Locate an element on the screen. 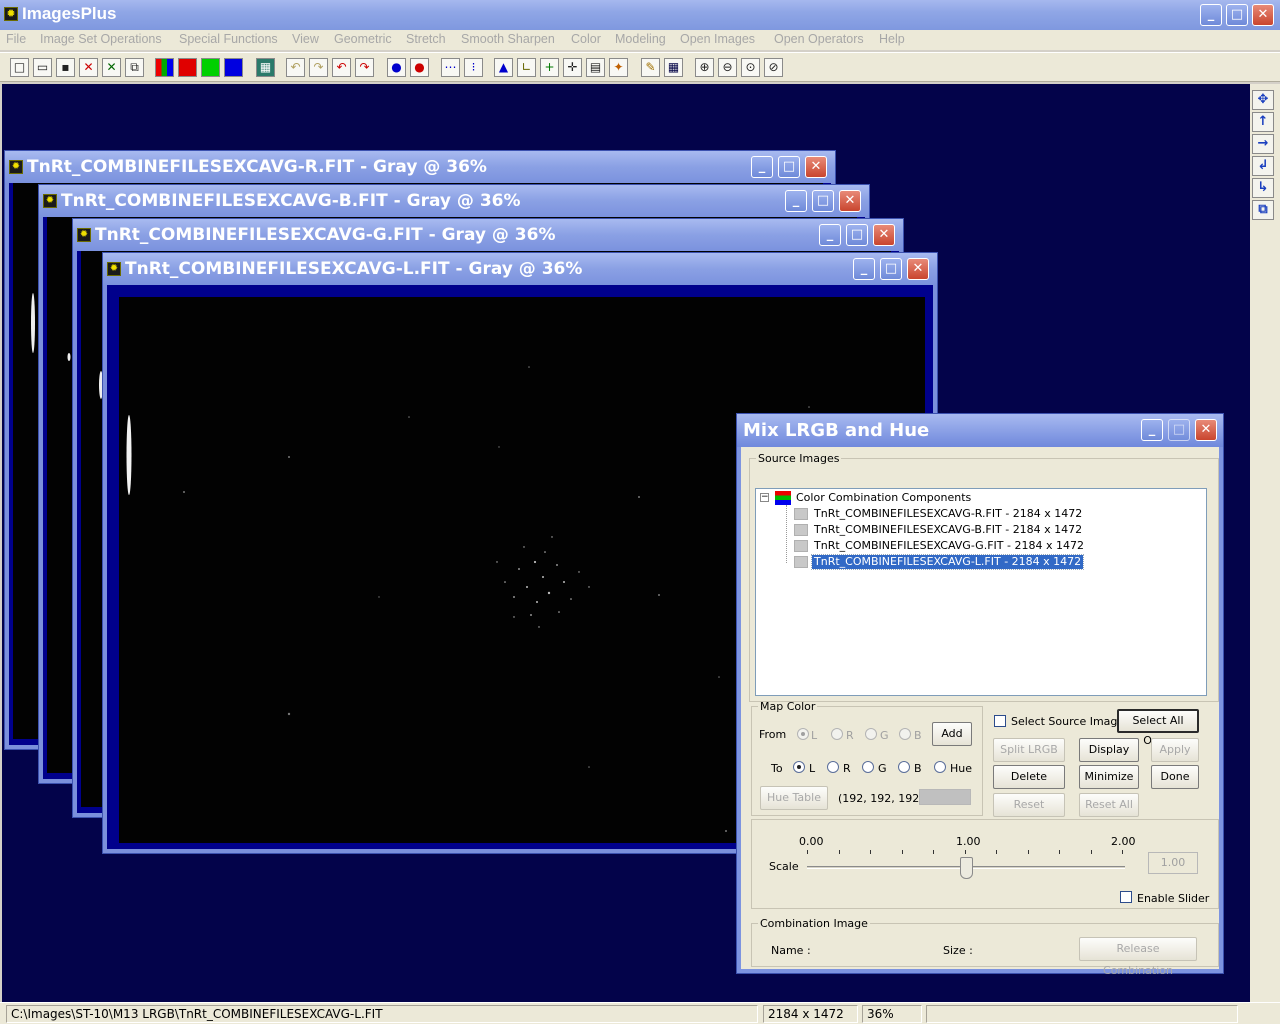 The image size is (1280, 1024). green-channel-icon is located at coordinates (210, 67).